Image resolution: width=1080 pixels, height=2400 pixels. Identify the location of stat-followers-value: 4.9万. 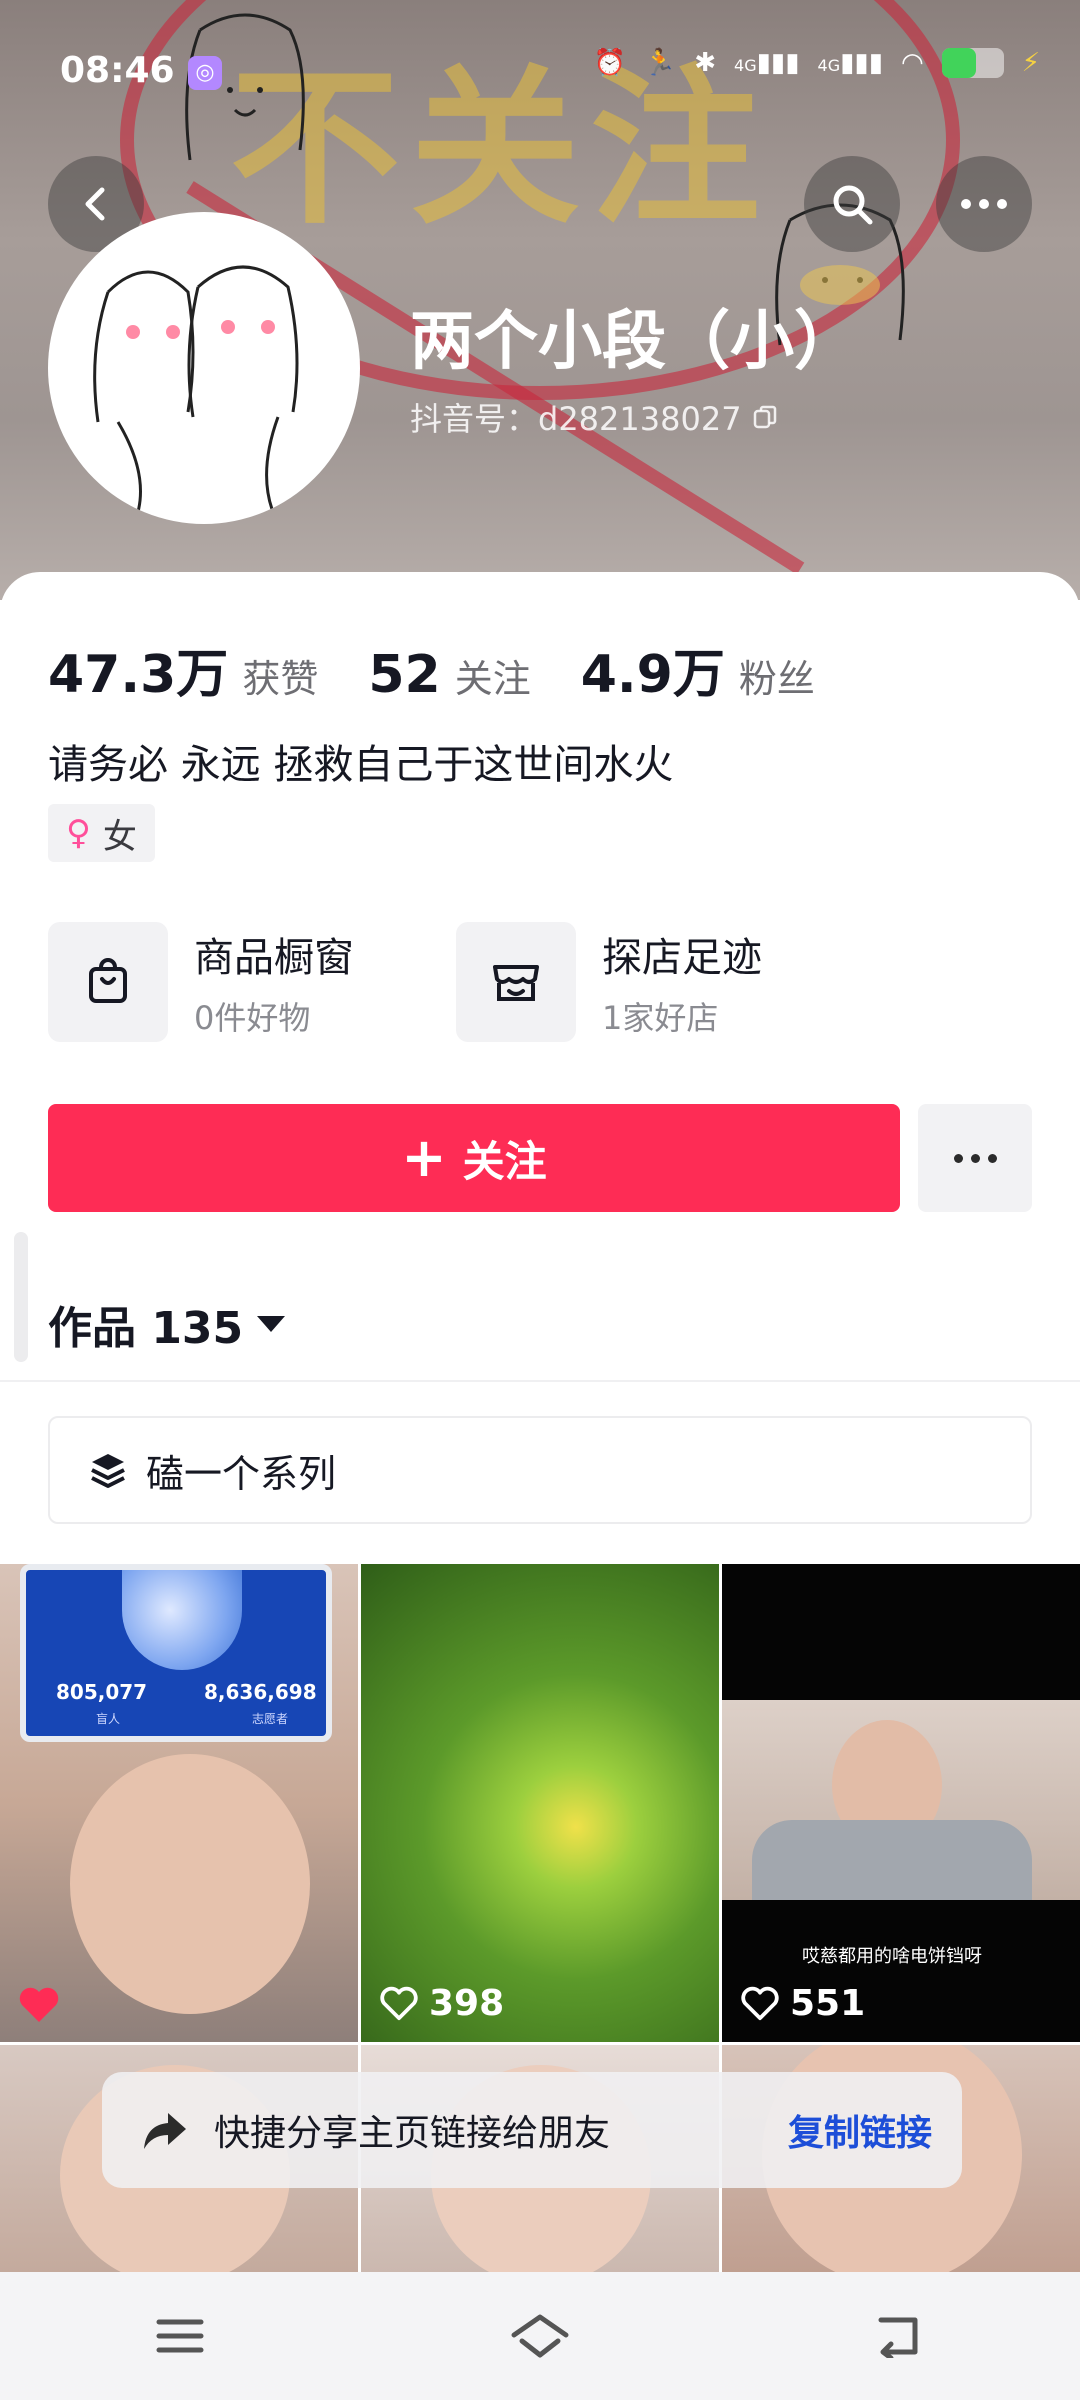
(652, 675).